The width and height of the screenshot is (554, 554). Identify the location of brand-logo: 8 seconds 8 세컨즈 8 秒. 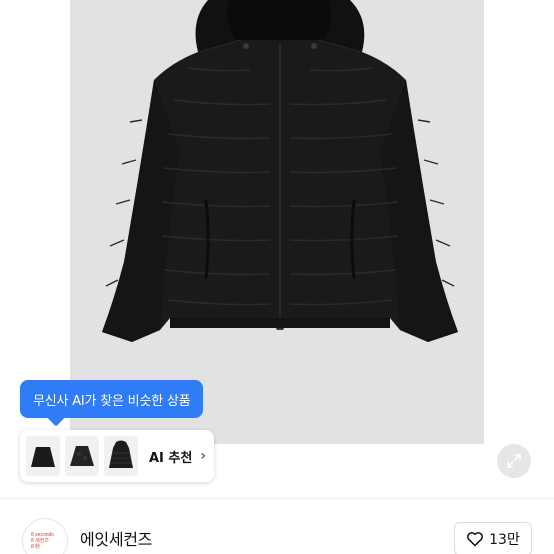
(45, 536).